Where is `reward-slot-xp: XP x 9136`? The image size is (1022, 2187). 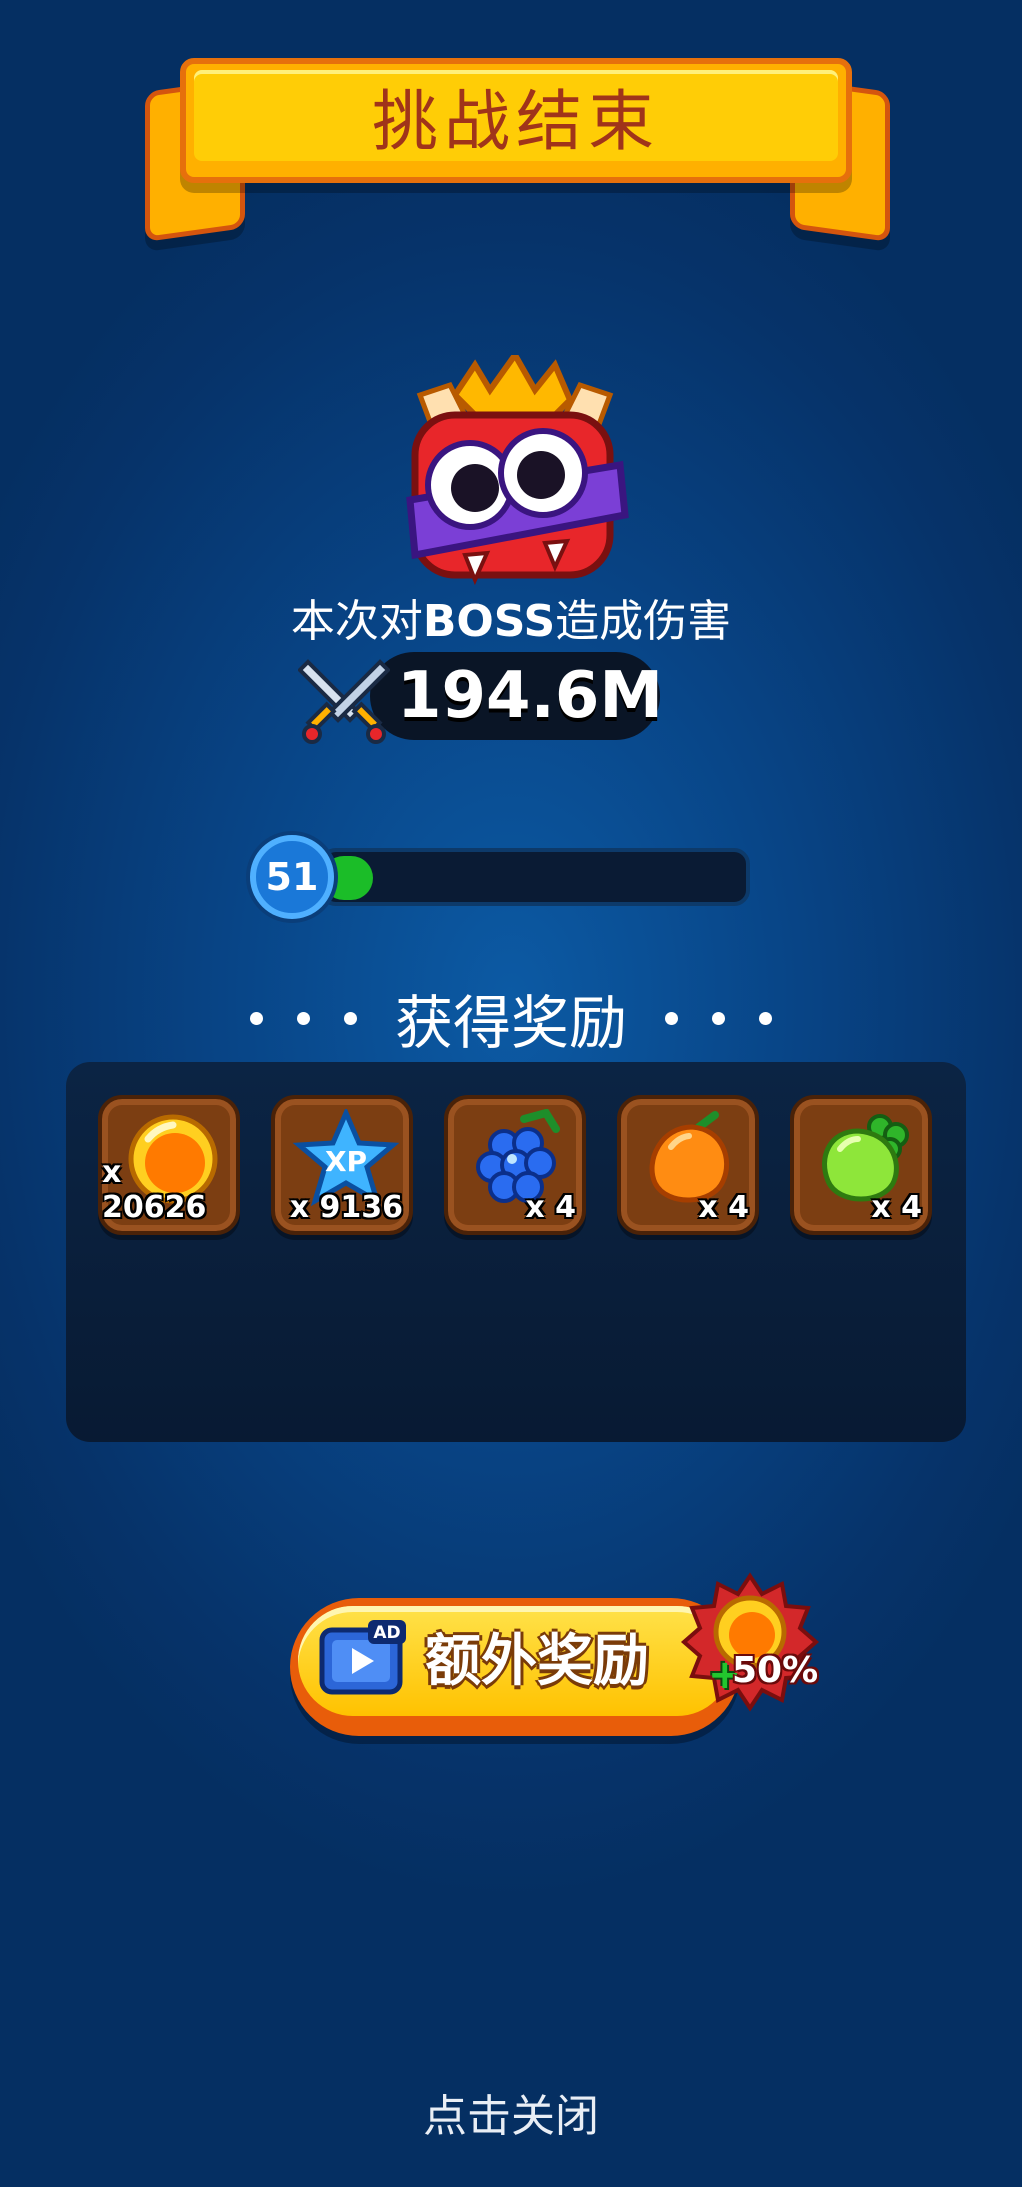
reward-slot-xp: XP x 9136 is located at coordinates (342, 1165).